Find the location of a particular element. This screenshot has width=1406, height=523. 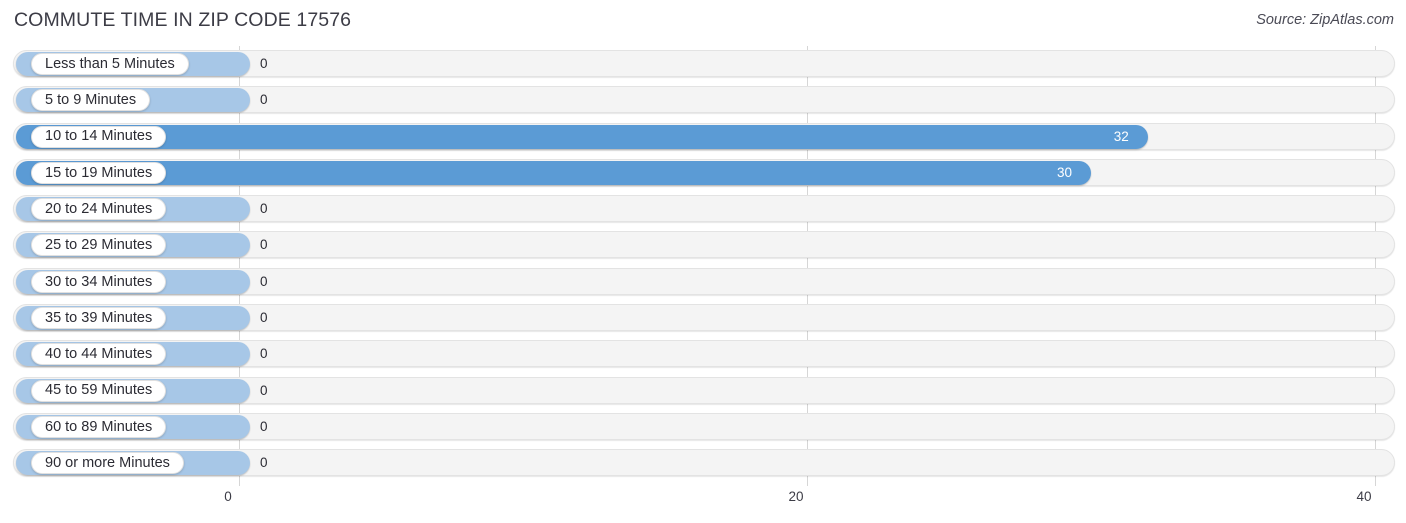

category-label-pill: 20 to 24 Minutes is located at coordinates (99, 209).